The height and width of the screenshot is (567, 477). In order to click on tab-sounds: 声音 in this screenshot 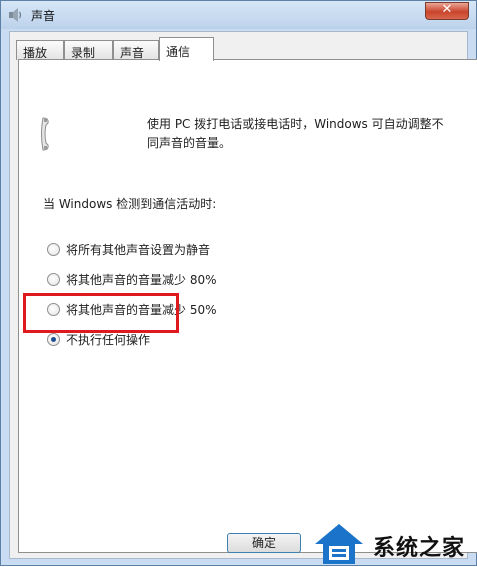, I will do `click(136, 50)`.